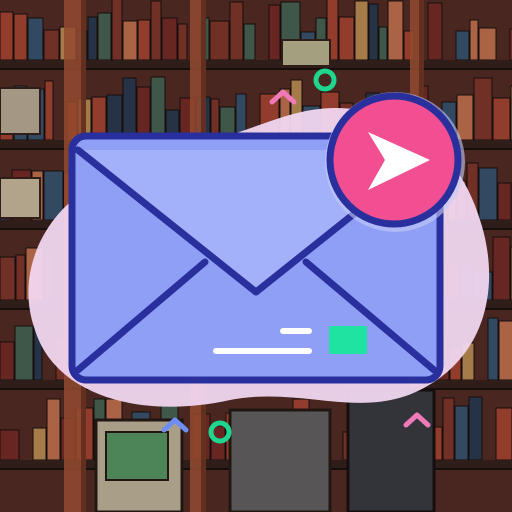 This screenshot has height=512, width=512. What do you see at coordinates (348, 340) in the screenshot?
I see `stamp` at bounding box center [348, 340].